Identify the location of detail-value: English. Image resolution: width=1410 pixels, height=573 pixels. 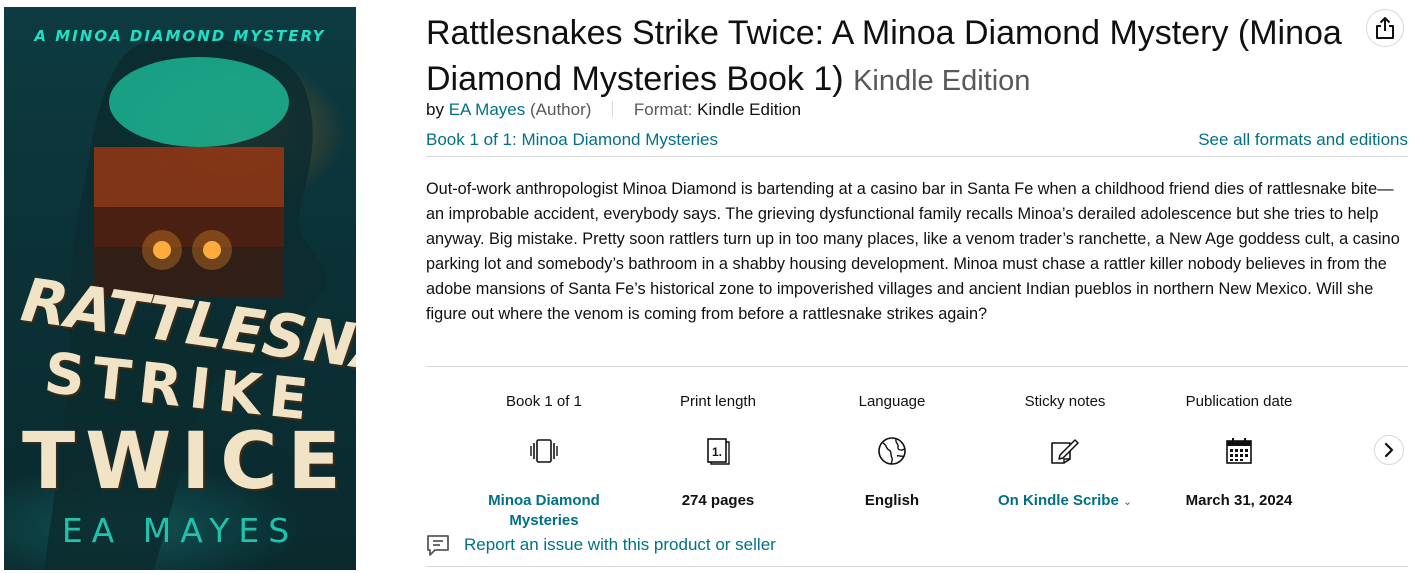
(892, 500).